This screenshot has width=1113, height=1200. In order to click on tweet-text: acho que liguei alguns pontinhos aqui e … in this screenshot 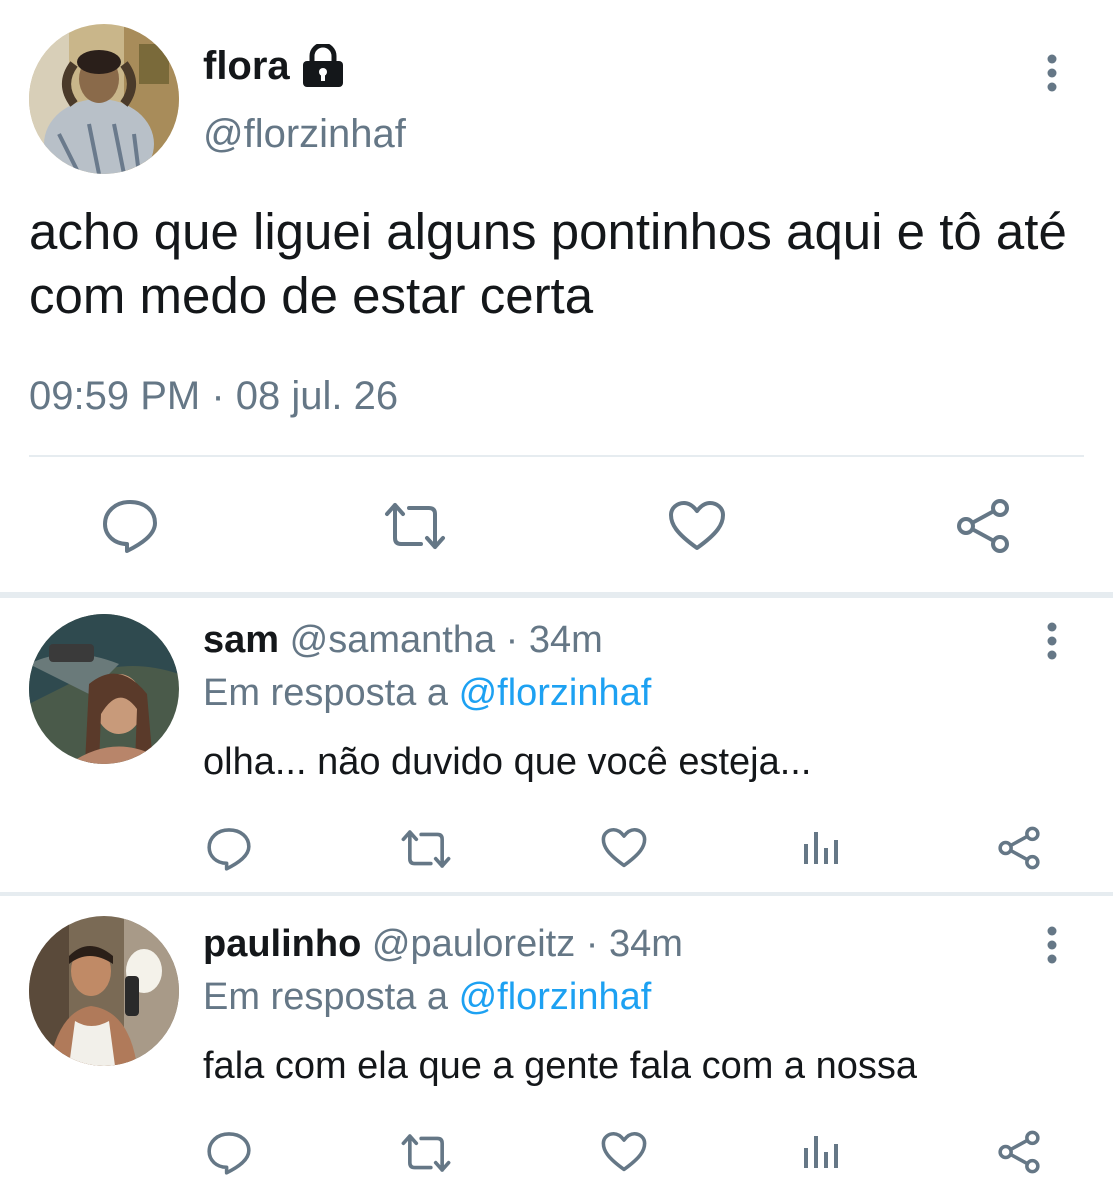, I will do `click(548, 263)`.